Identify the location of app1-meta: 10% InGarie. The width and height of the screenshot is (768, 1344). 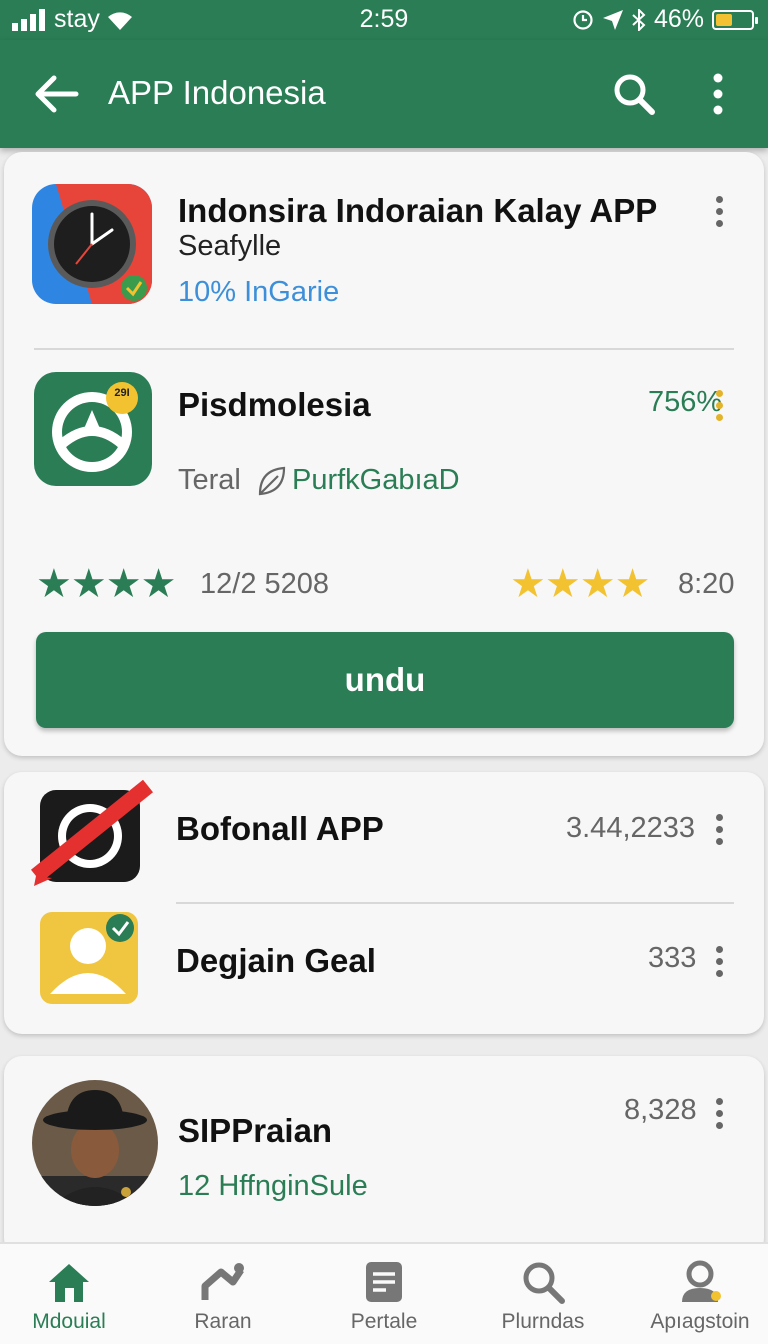
(259, 292).